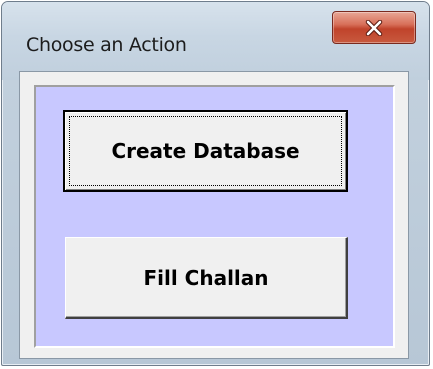 The width and height of the screenshot is (433, 369). I want to click on fill-challan-label: Fill Challan, so click(206, 277).